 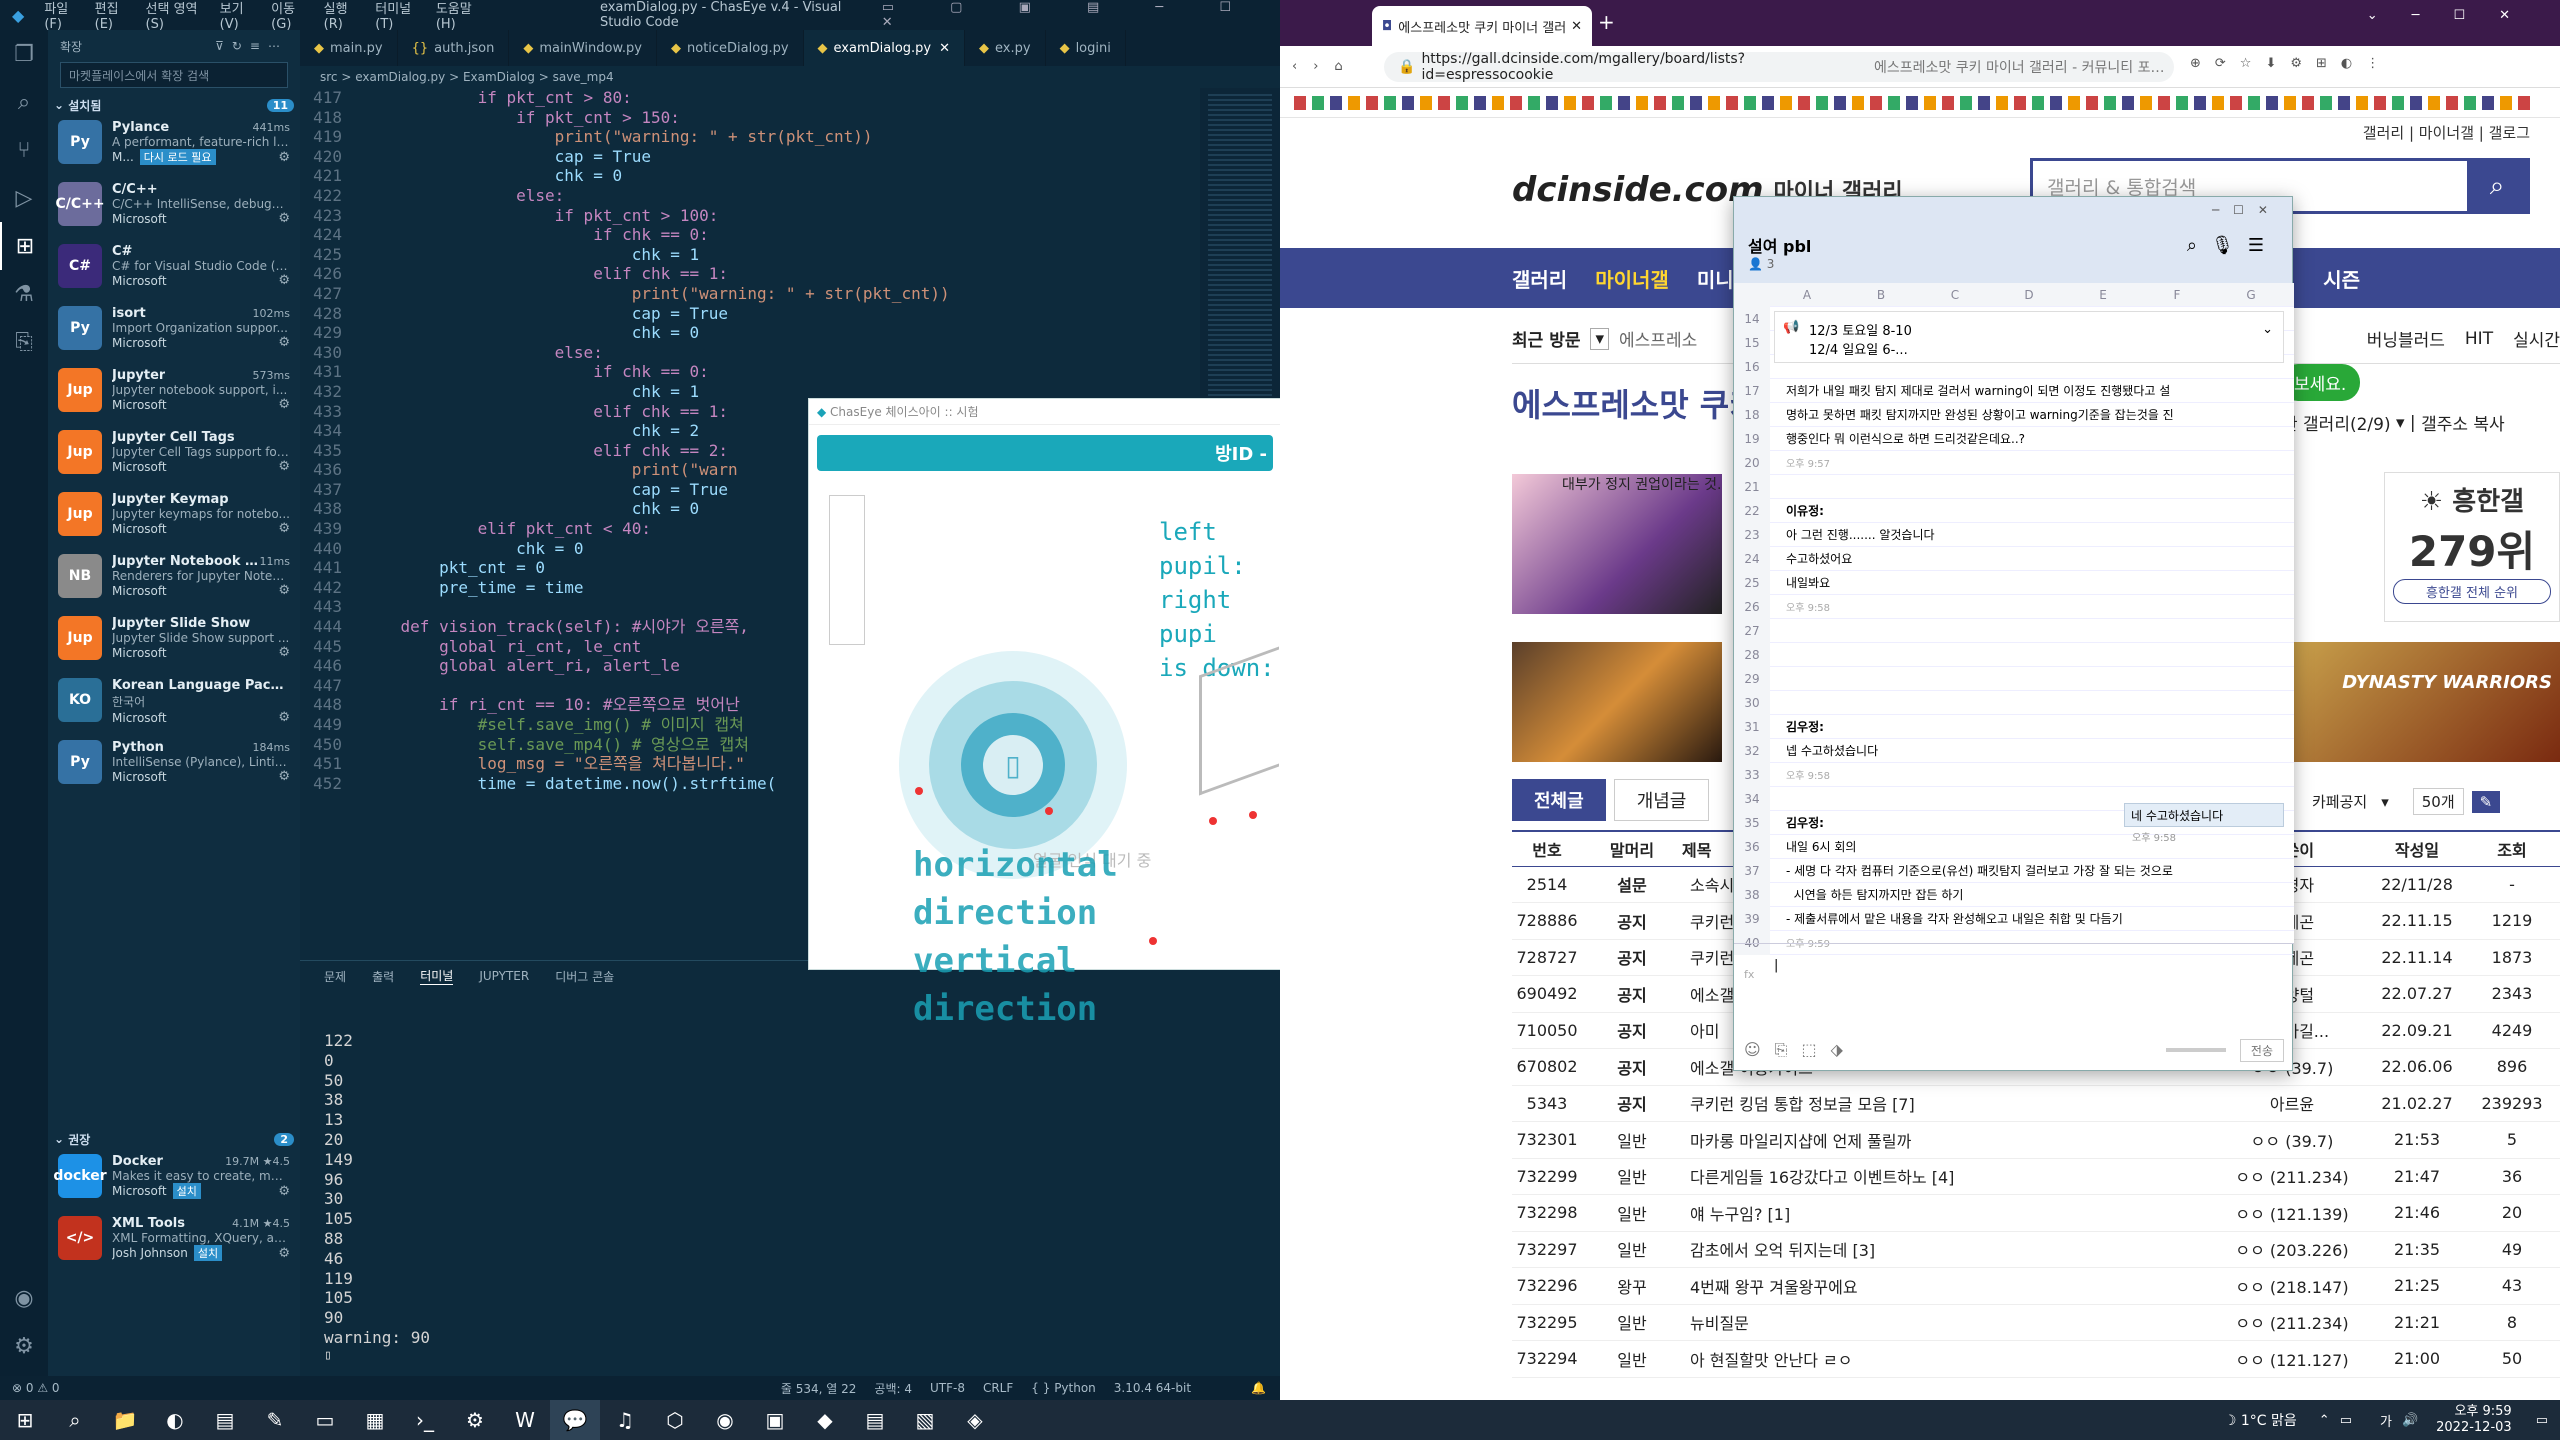 What do you see at coordinates (1952, 1249) in the screenshot?
I see `cell-title: 감초에서 오억 뒤지는데 [3]` at bounding box center [1952, 1249].